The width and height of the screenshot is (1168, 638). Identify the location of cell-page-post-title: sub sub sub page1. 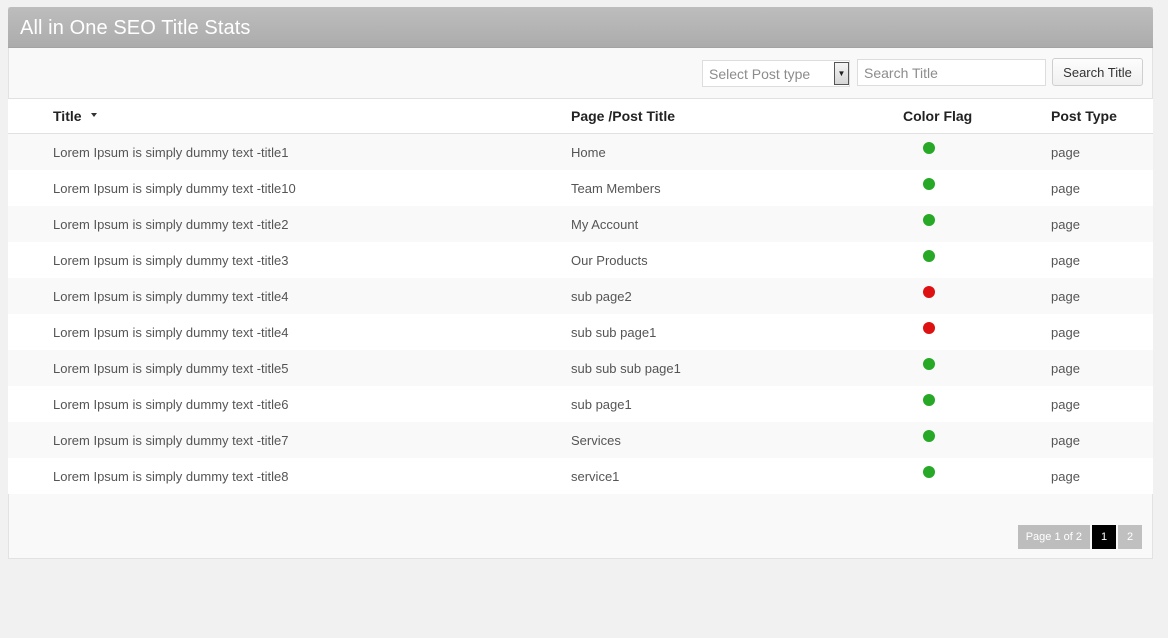
(626, 368).